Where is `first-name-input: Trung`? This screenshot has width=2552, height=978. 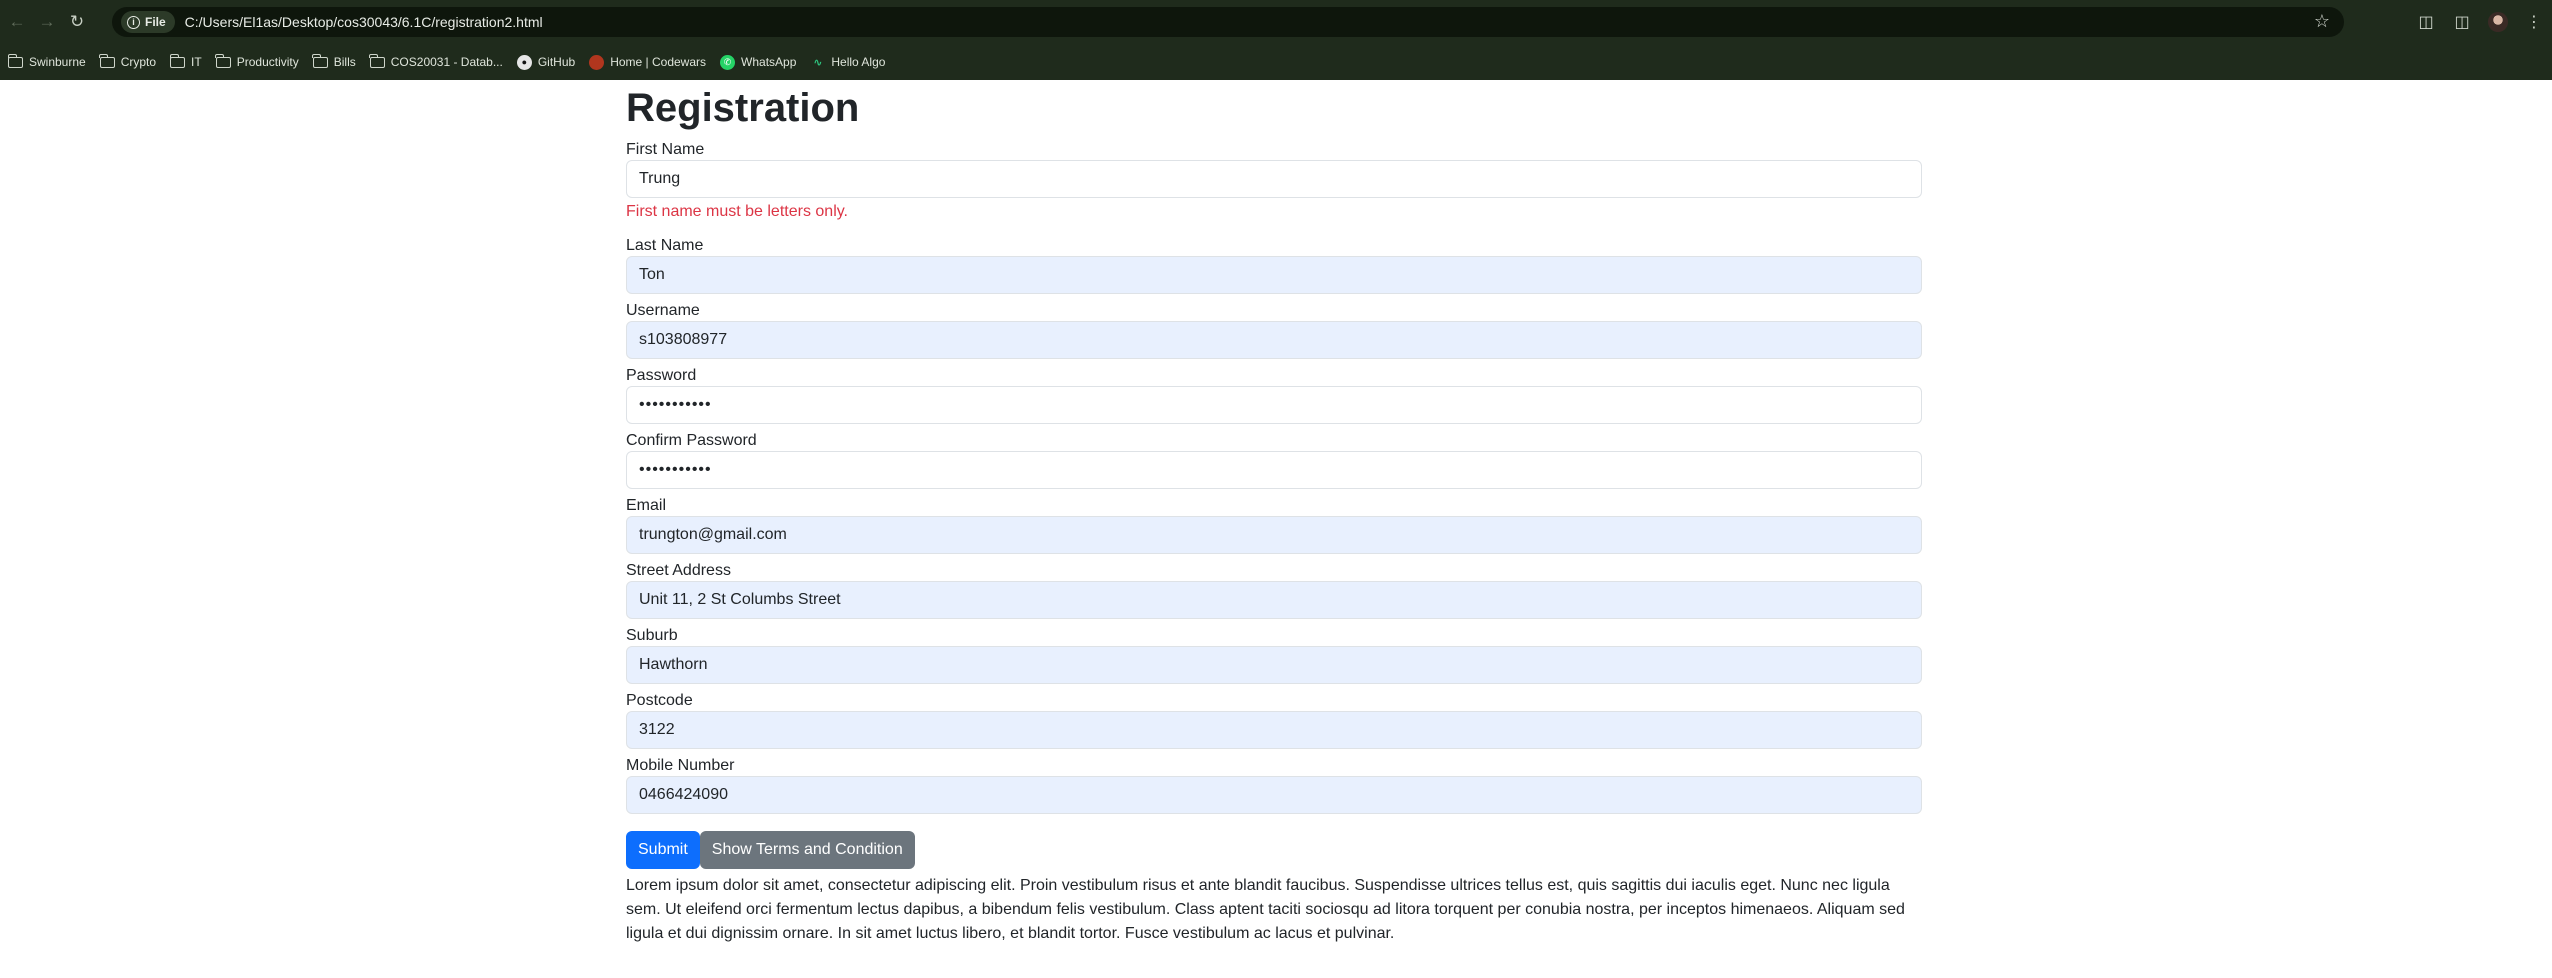 first-name-input: Trung is located at coordinates (1274, 179).